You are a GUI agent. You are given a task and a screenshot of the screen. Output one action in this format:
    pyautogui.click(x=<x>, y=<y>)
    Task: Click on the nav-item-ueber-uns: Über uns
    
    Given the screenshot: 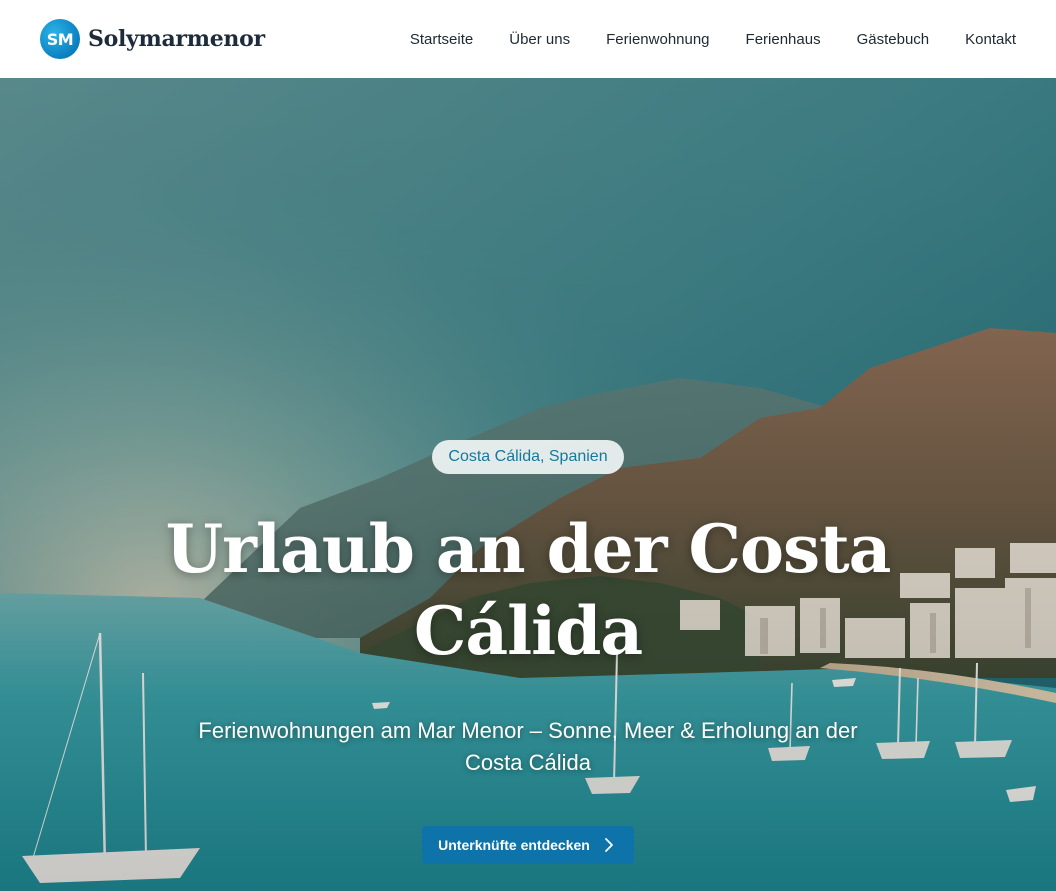 What is the action you would take?
    pyautogui.click(x=539, y=39)
    